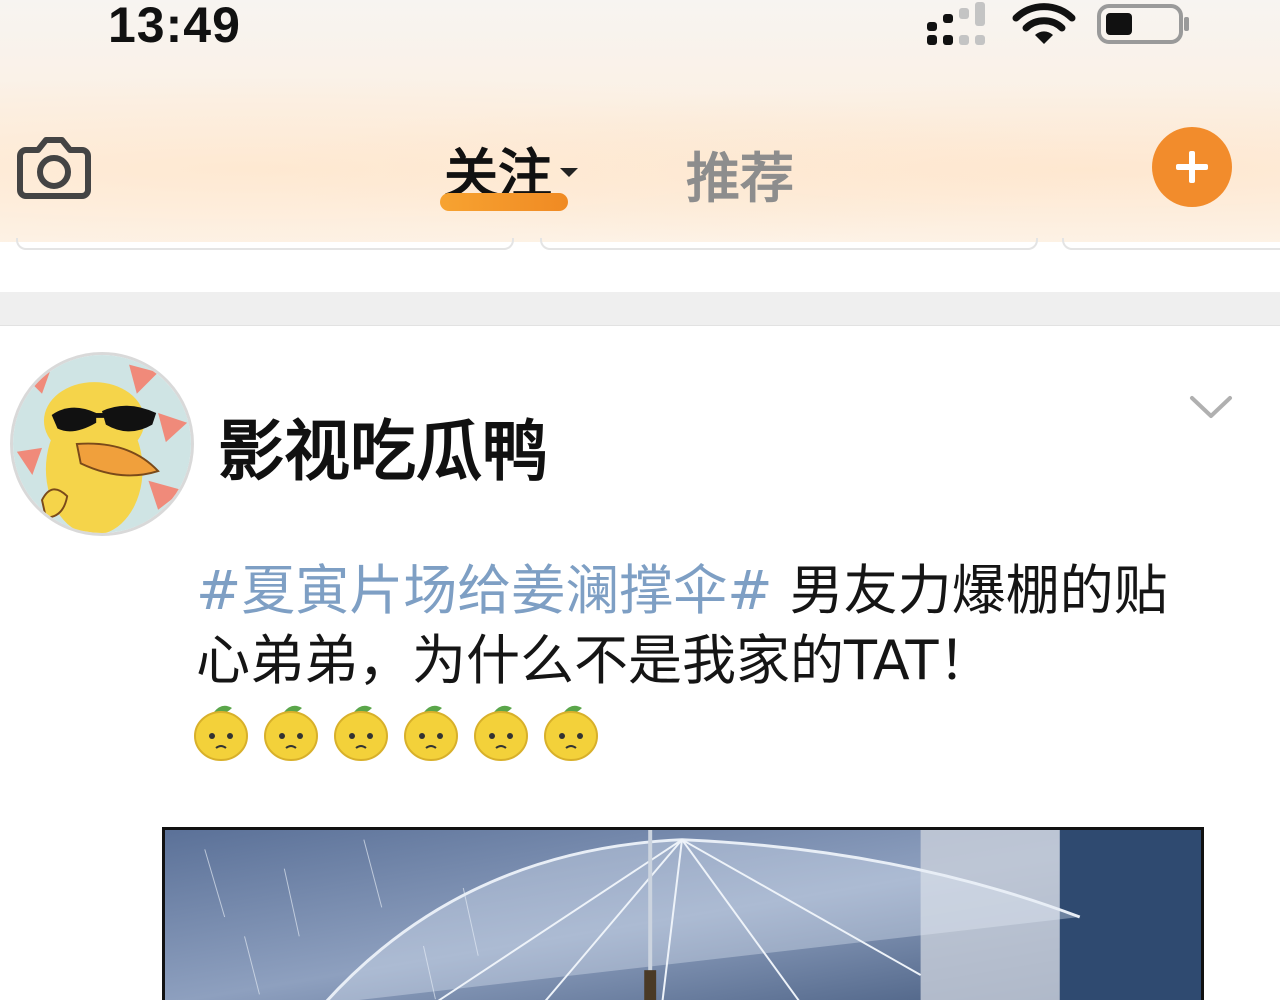  I want to click on camera-icon, so click(54, 167).